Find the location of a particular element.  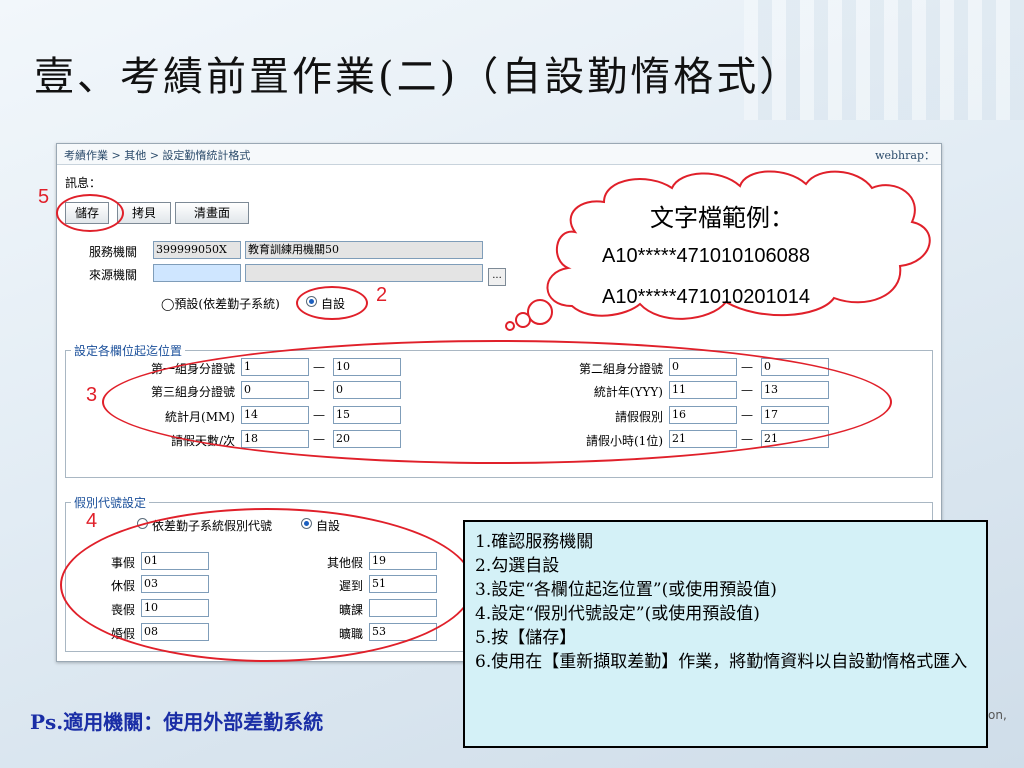

cloud-bubble-medium is located at coordinates (523, 320).